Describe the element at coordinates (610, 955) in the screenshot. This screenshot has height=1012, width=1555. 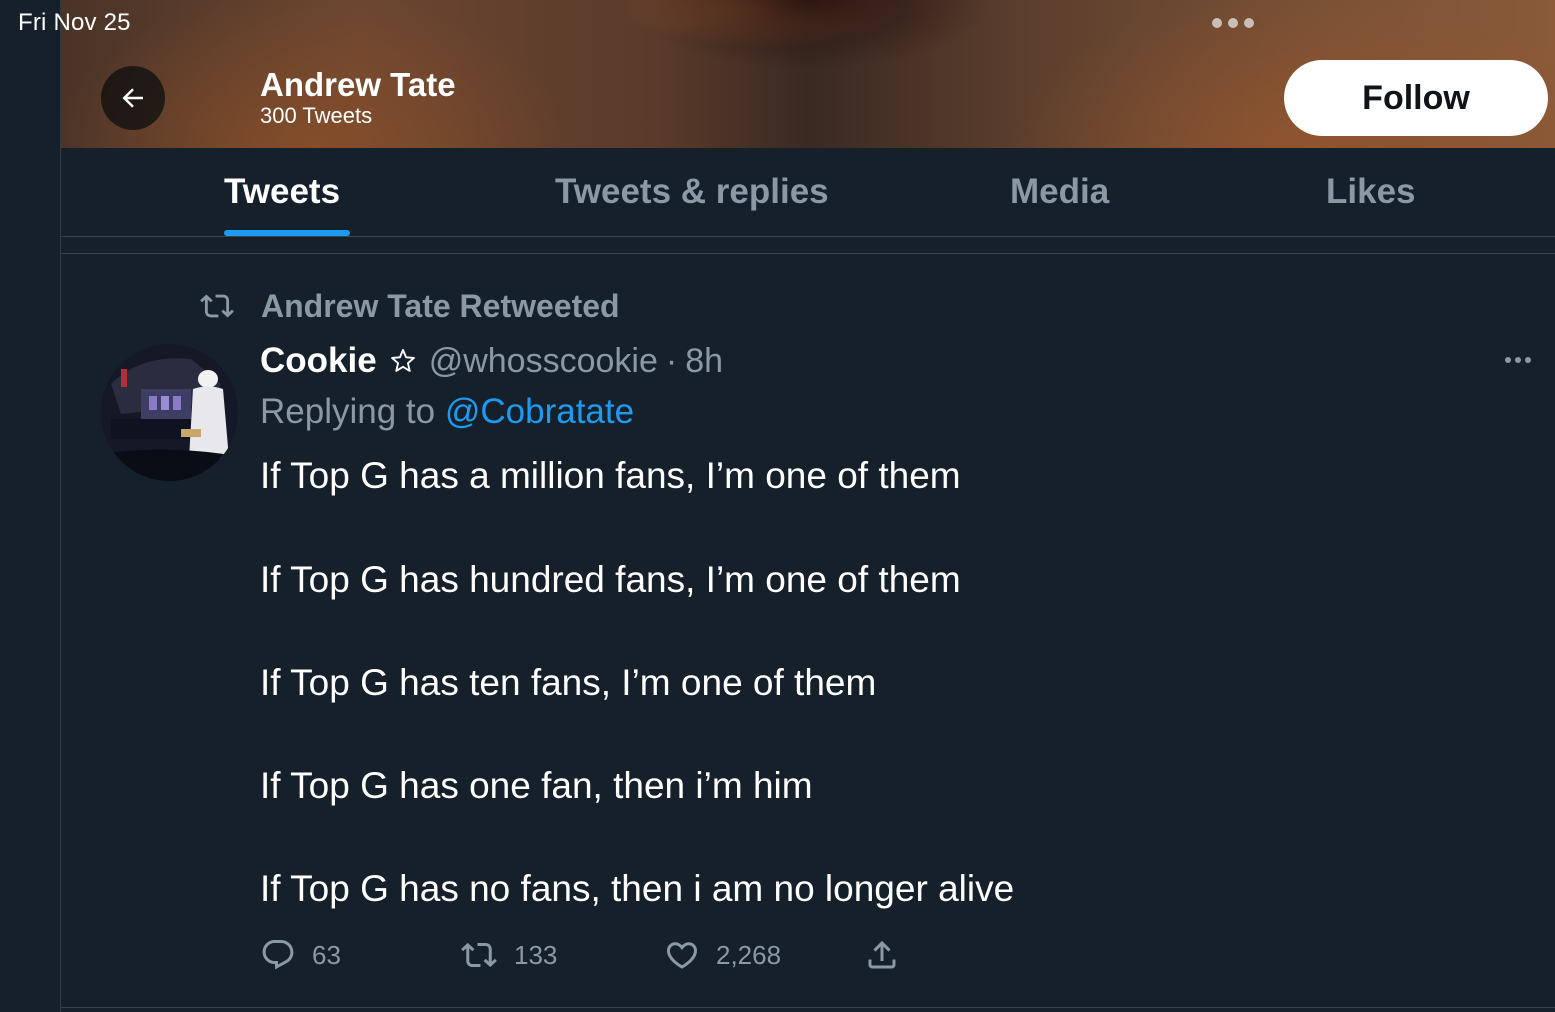
I see `tweet-actions: 63 133 2,268` at that location.